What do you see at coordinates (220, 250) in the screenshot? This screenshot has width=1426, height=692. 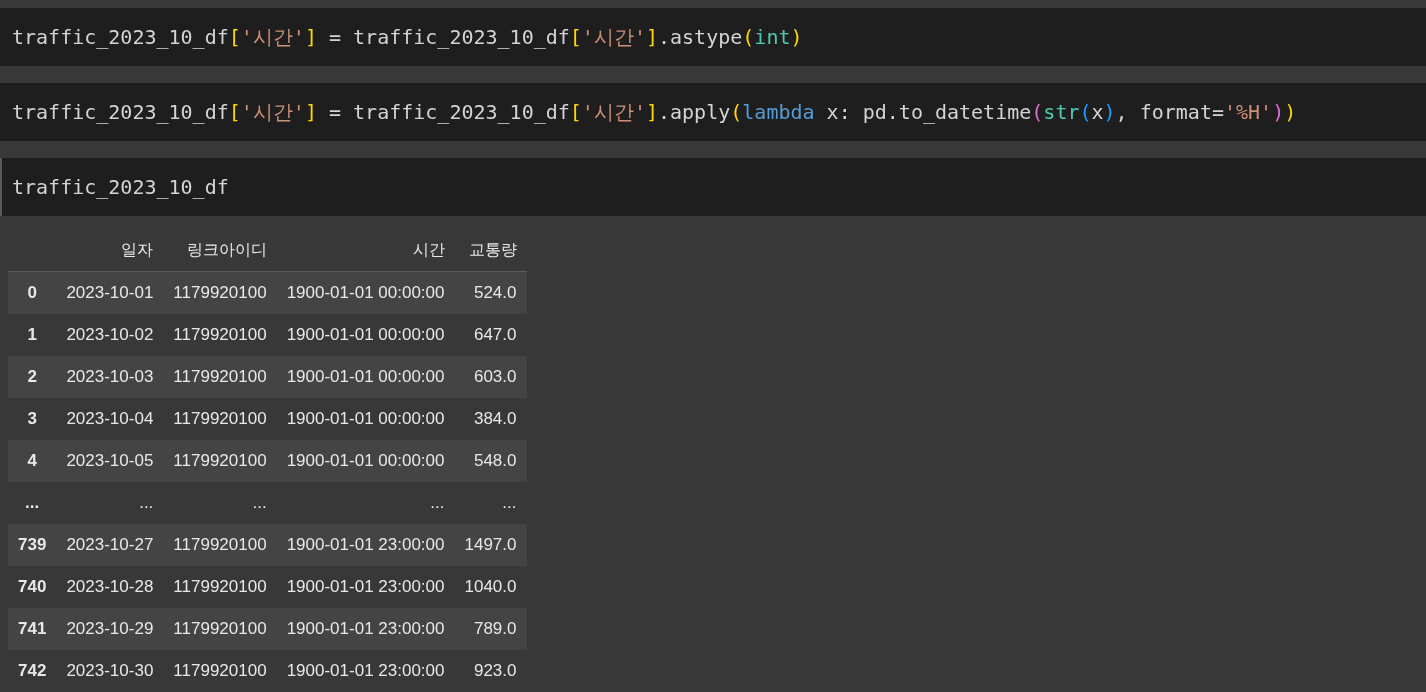 I see `column-header: 링크아이디` at bounding box center [220, 250].